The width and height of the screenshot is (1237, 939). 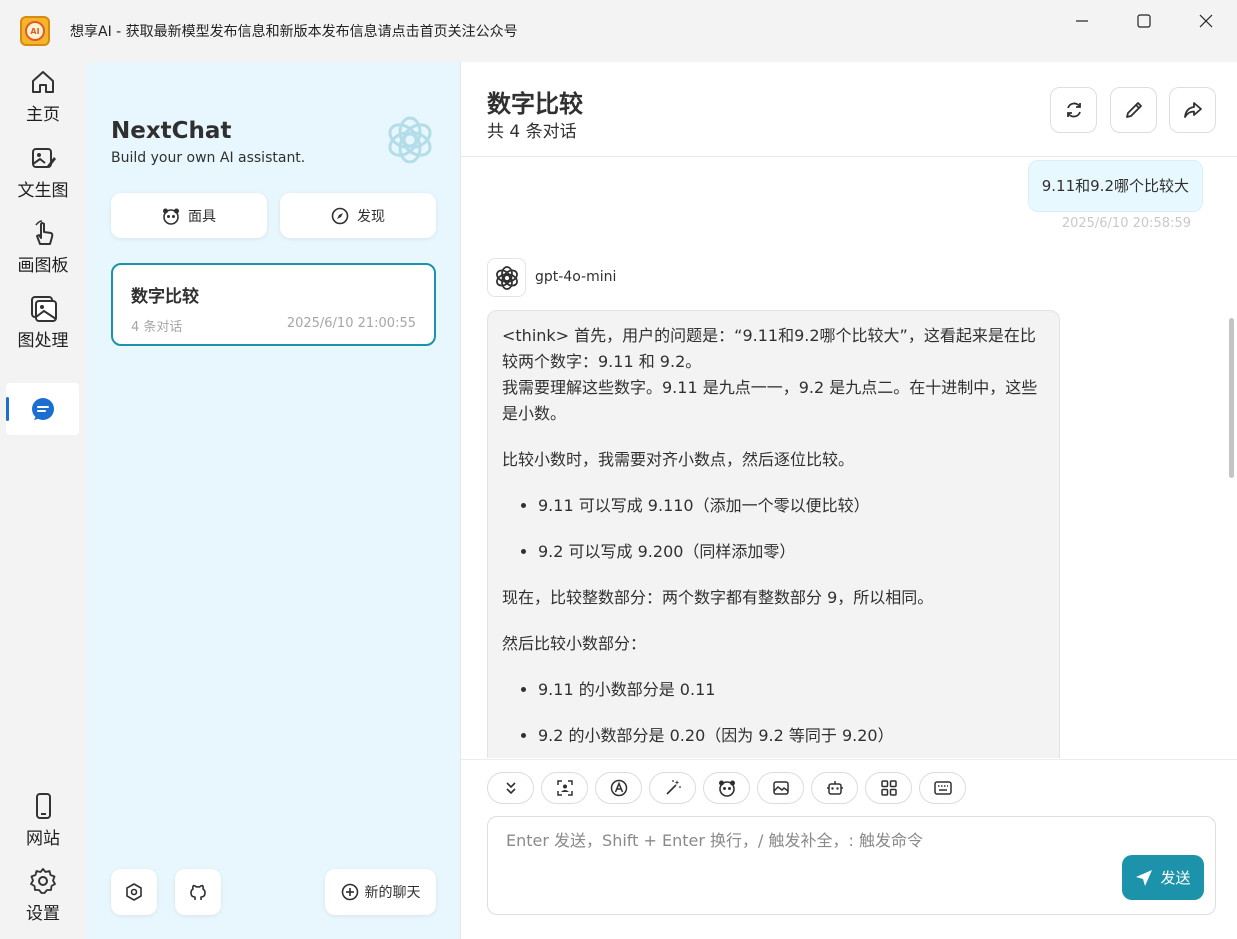 I want to click on bot-list-item: 9.11 的小数部分是 0.11, so click(x=791, y=690).